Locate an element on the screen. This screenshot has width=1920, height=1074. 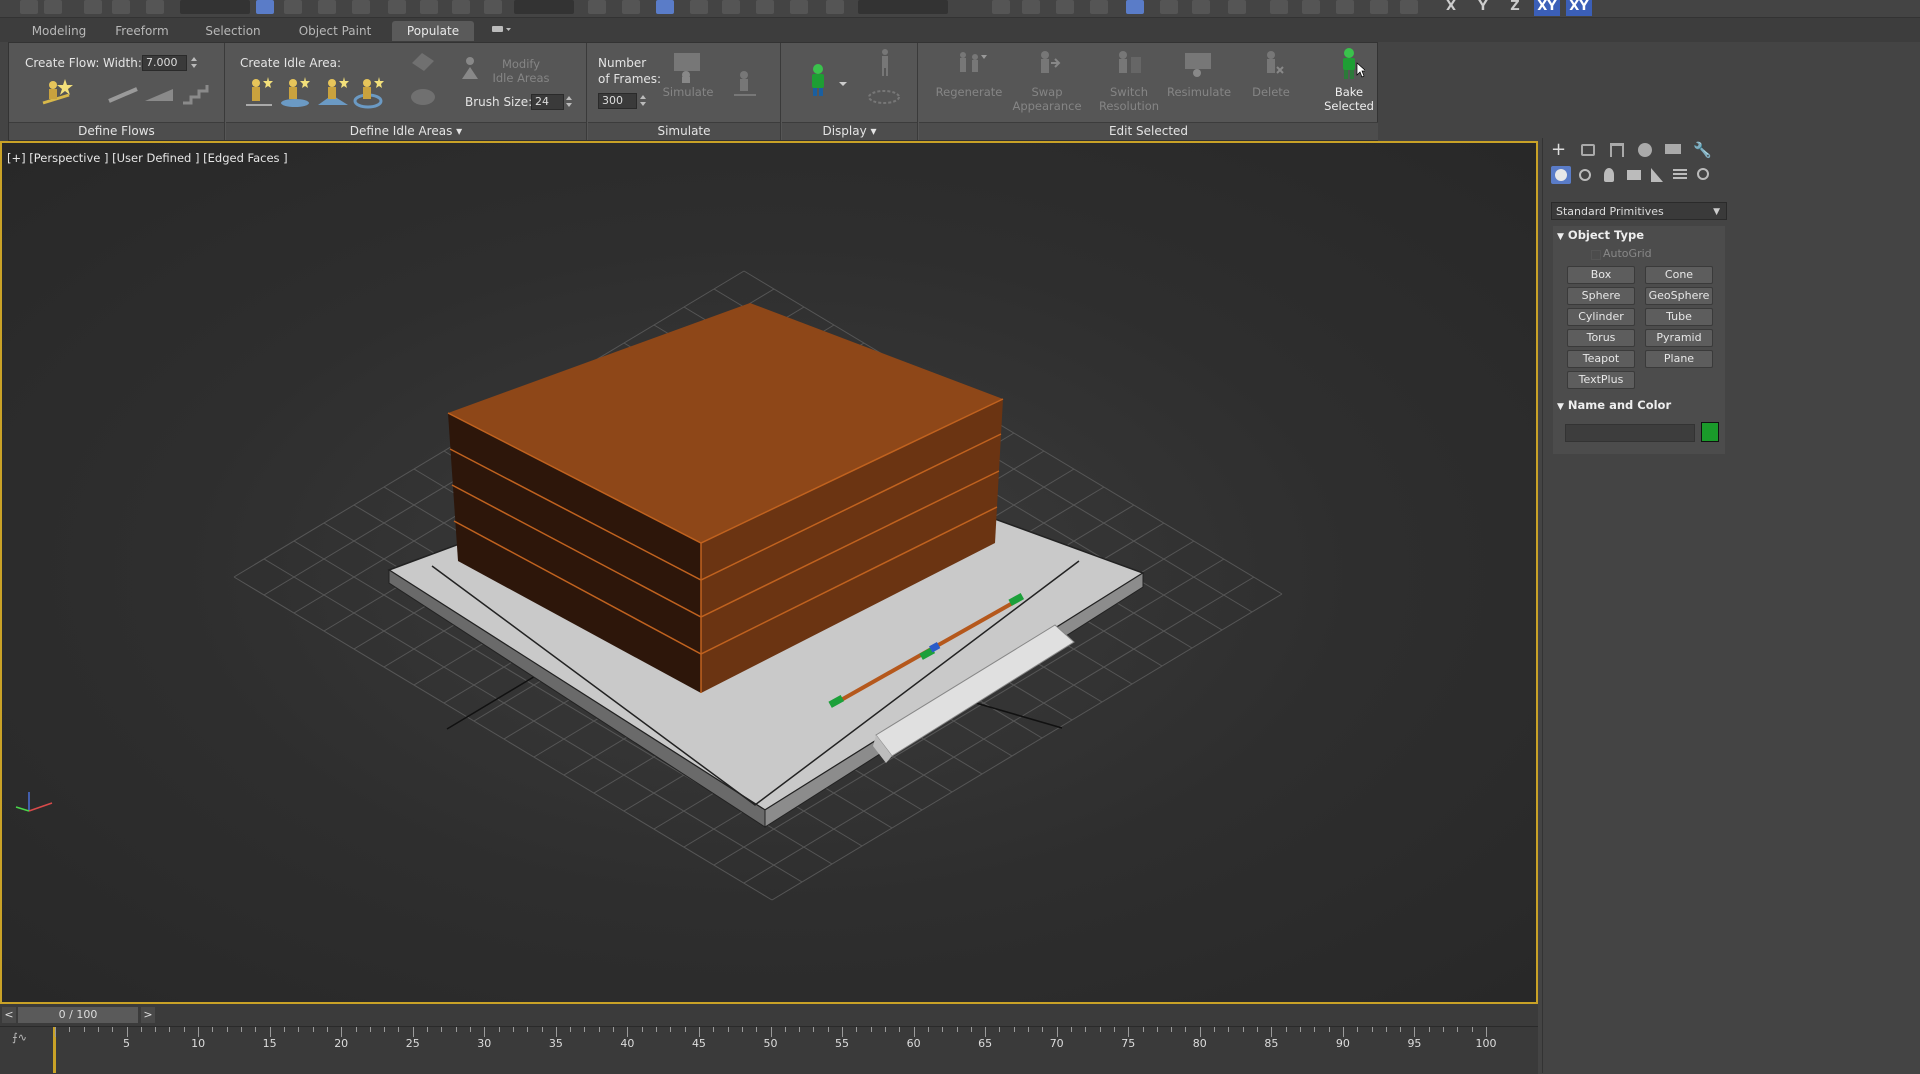
display-appearance-icon is located at coordinates (819, 81).